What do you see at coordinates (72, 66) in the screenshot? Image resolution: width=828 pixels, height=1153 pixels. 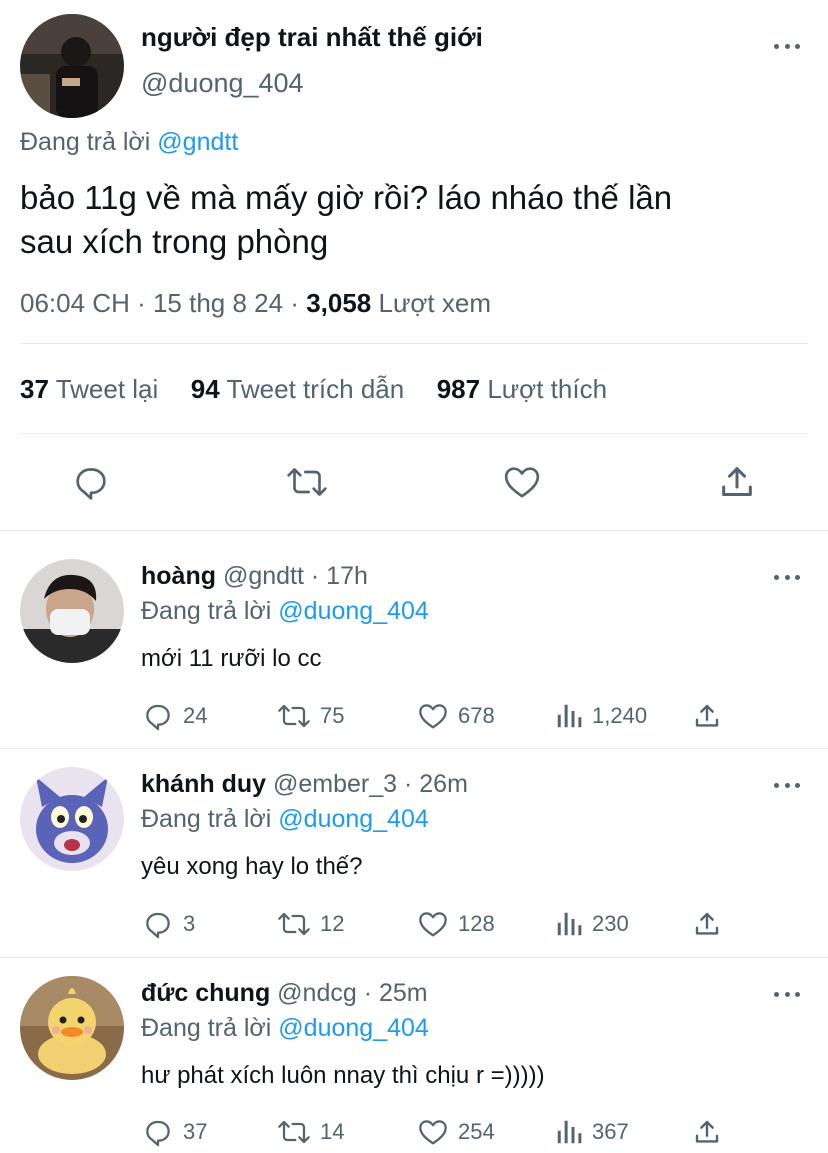 I see `author-avatar` at bounding box center [72, 66].